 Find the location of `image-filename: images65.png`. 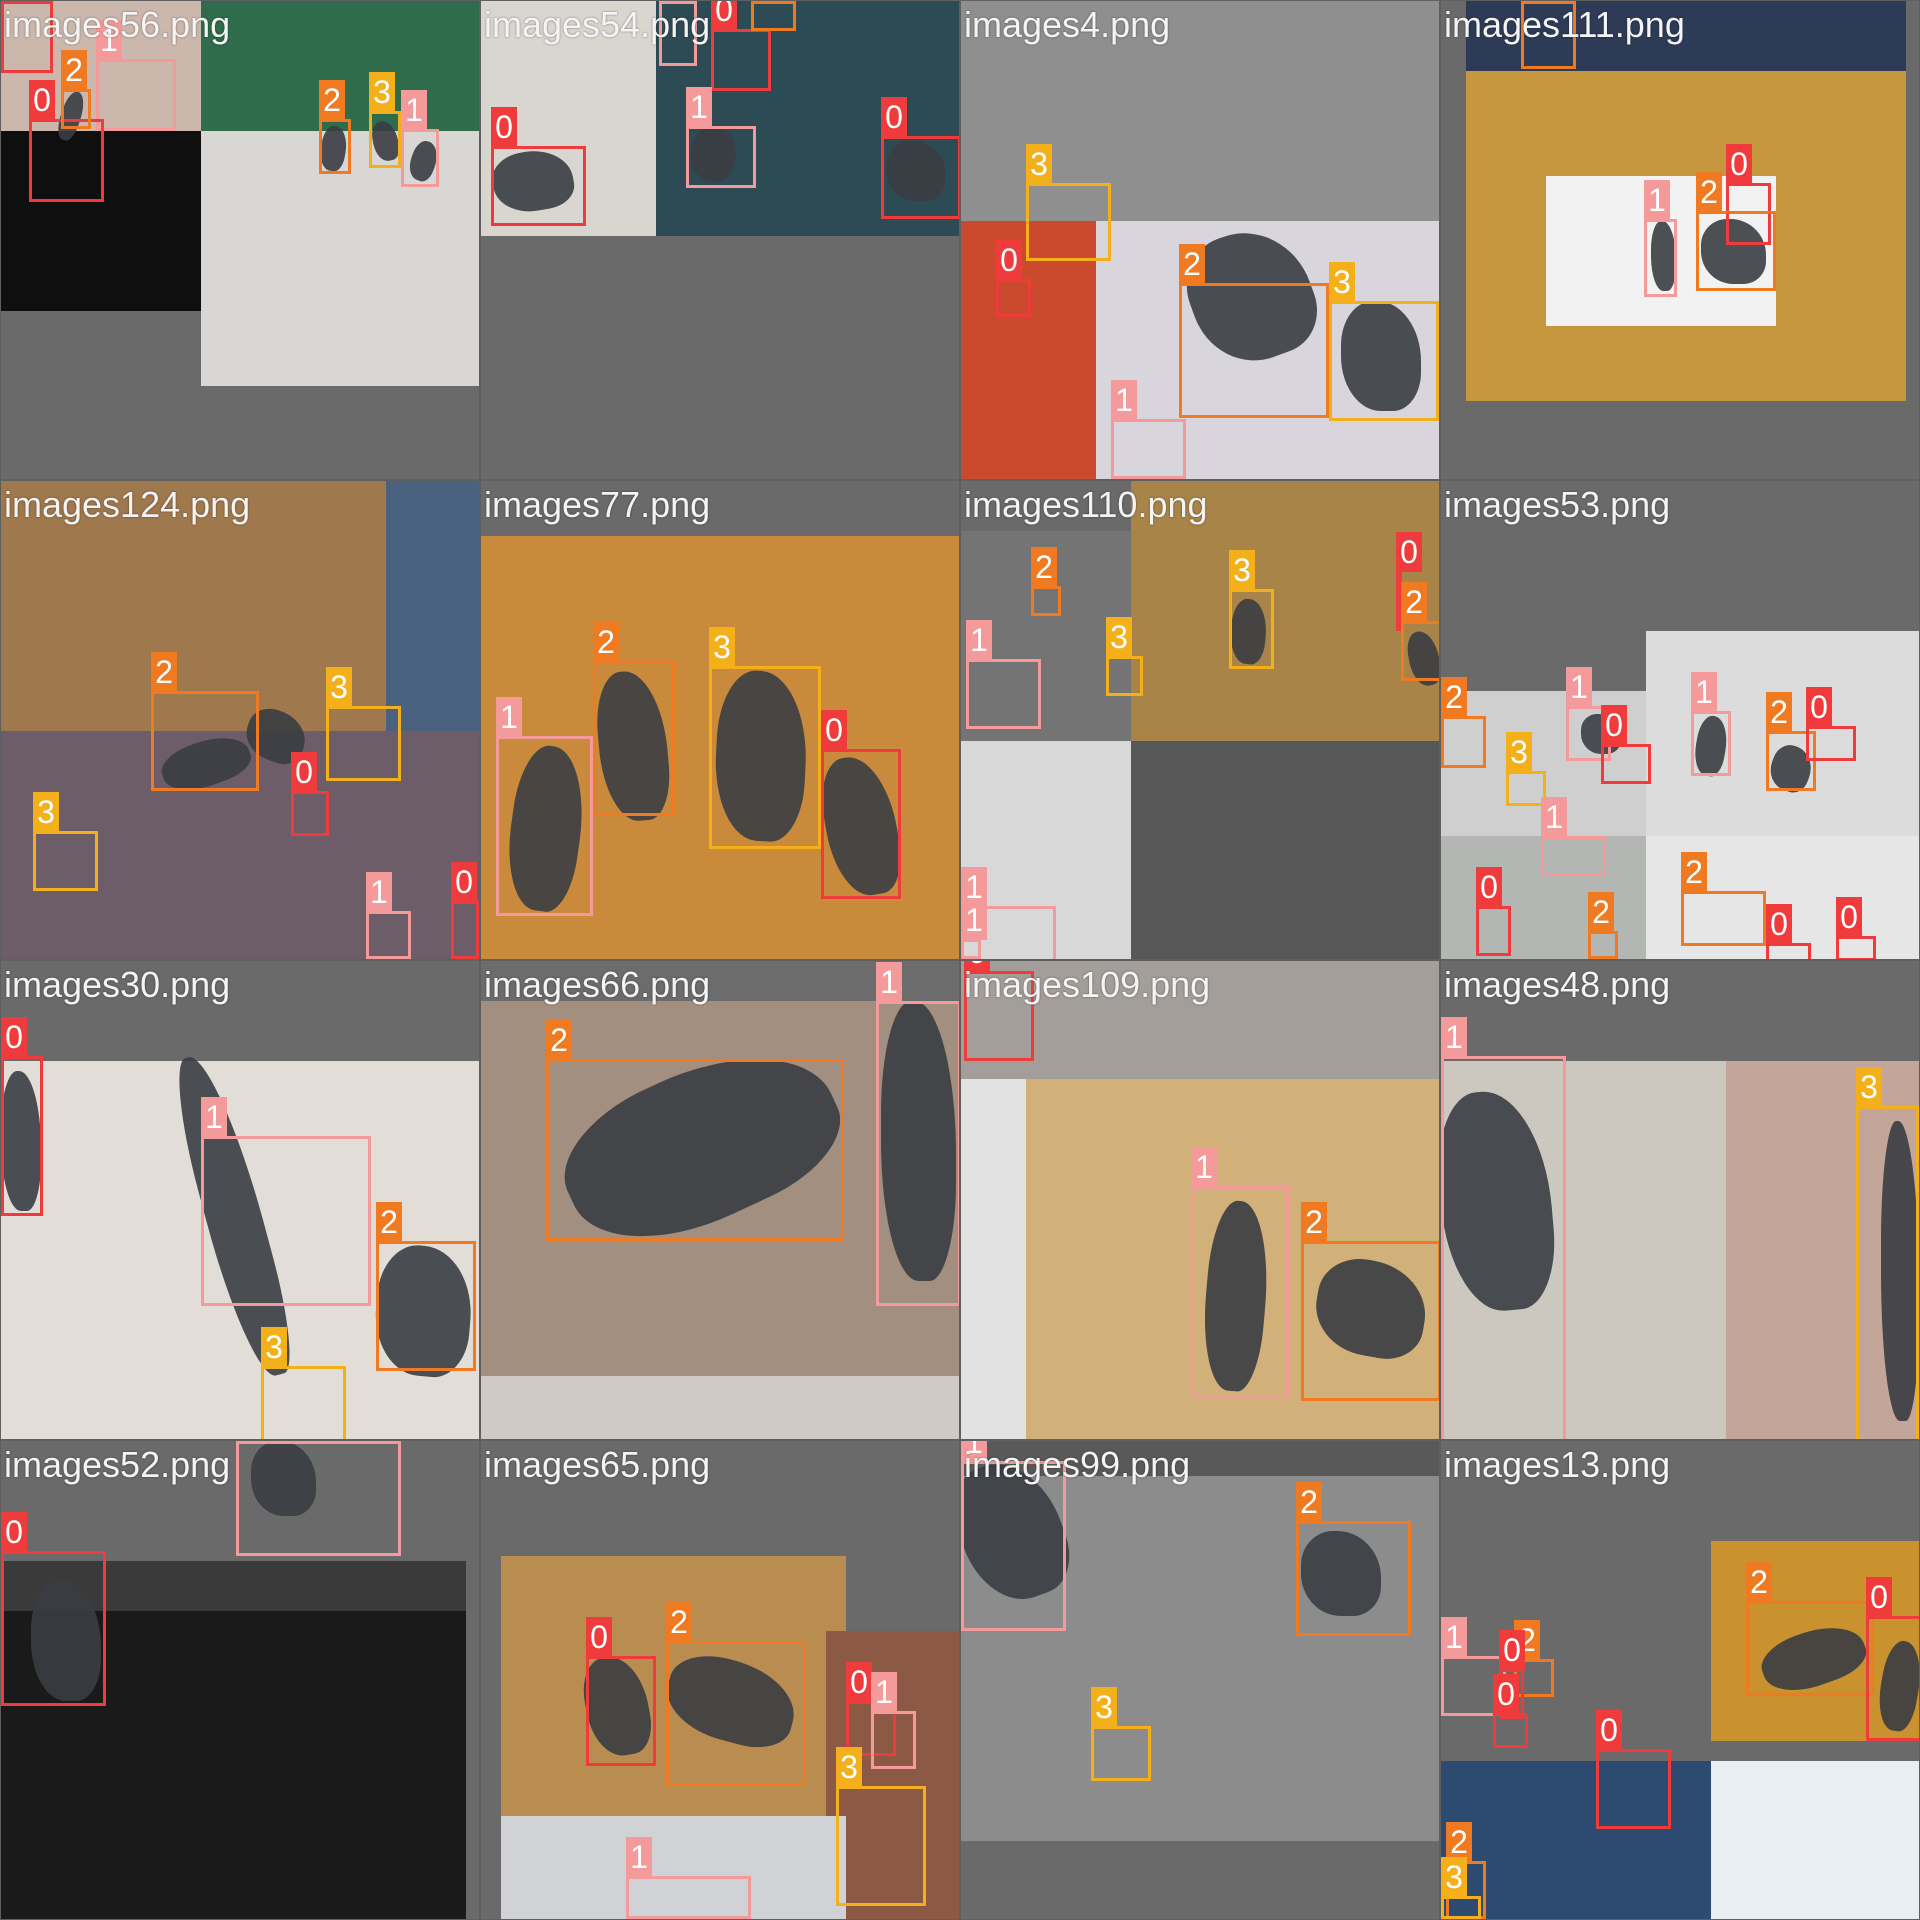

image-filename: images65.png is located at coordinates (597, 1464).